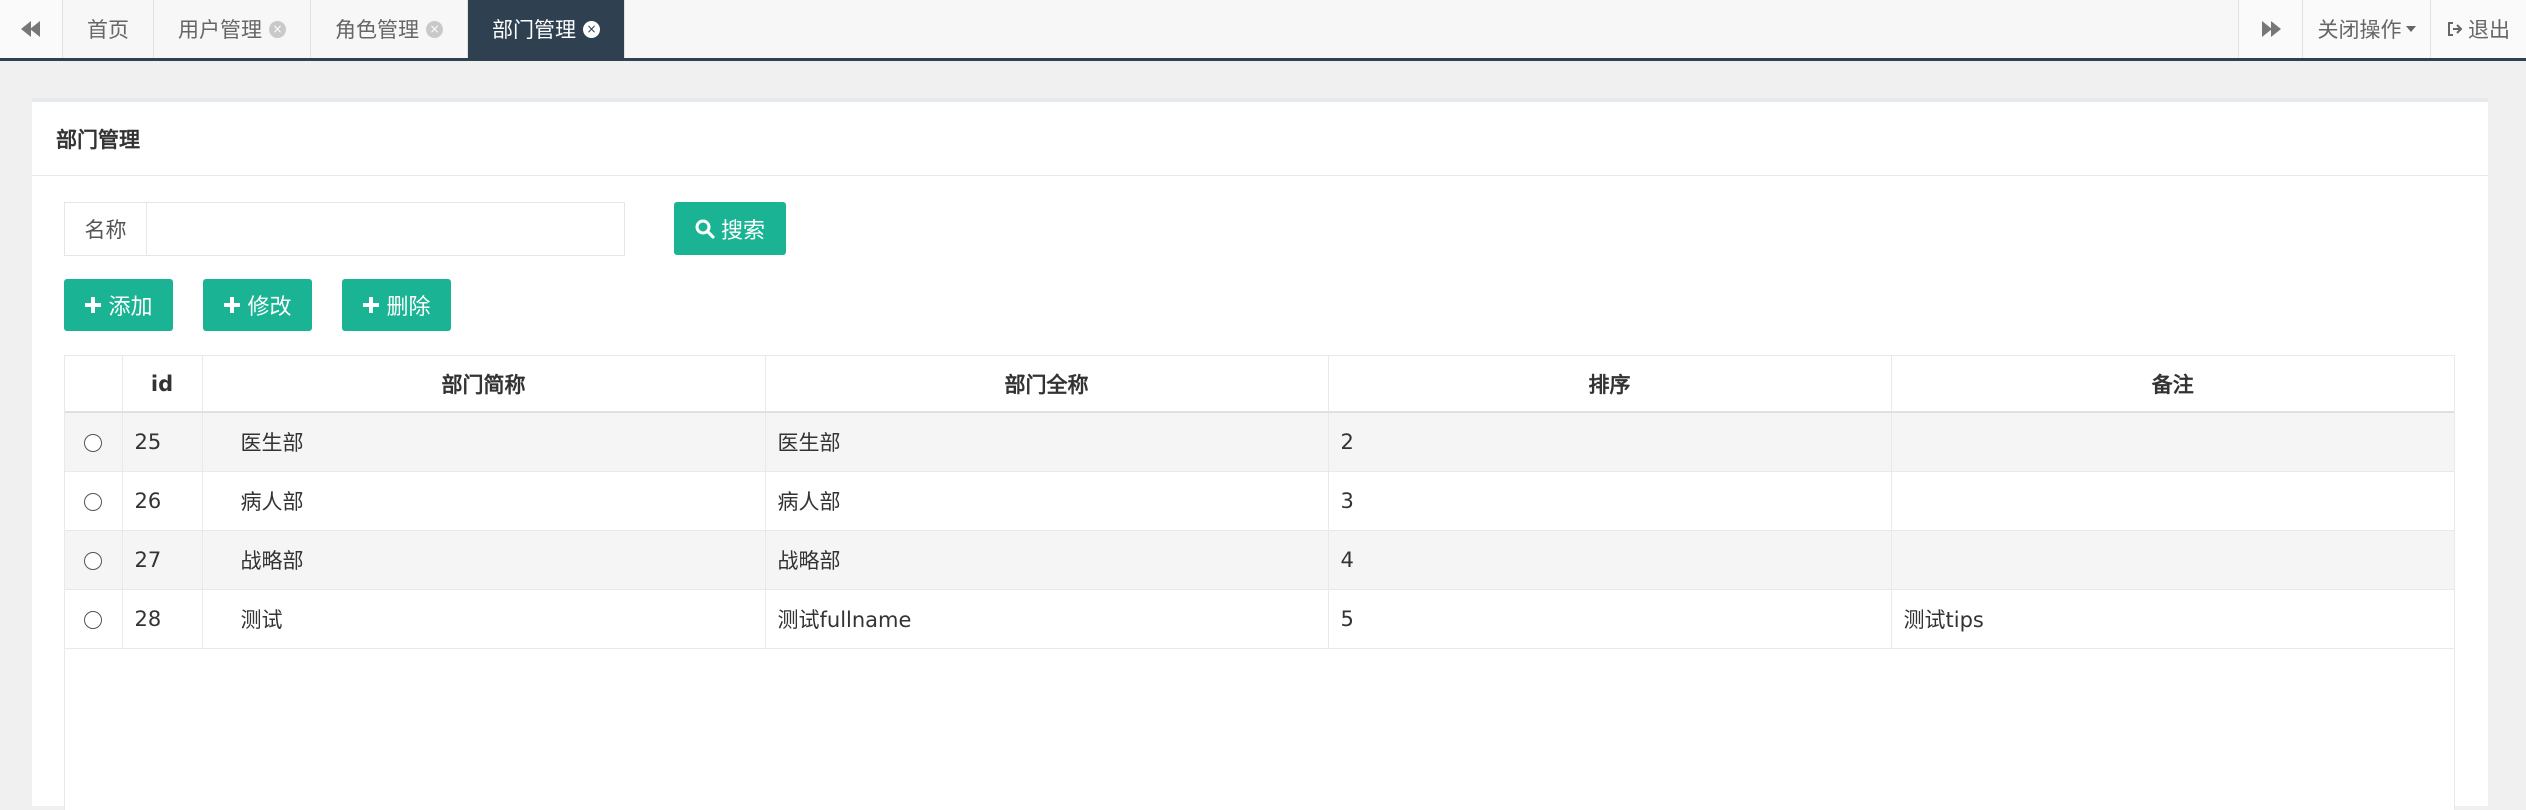 This screenshot has width=2526, height=810. Describe the element at coordinates (1047, 501) in the screenshot. I see `cell-full-name: 病人部` at that location.